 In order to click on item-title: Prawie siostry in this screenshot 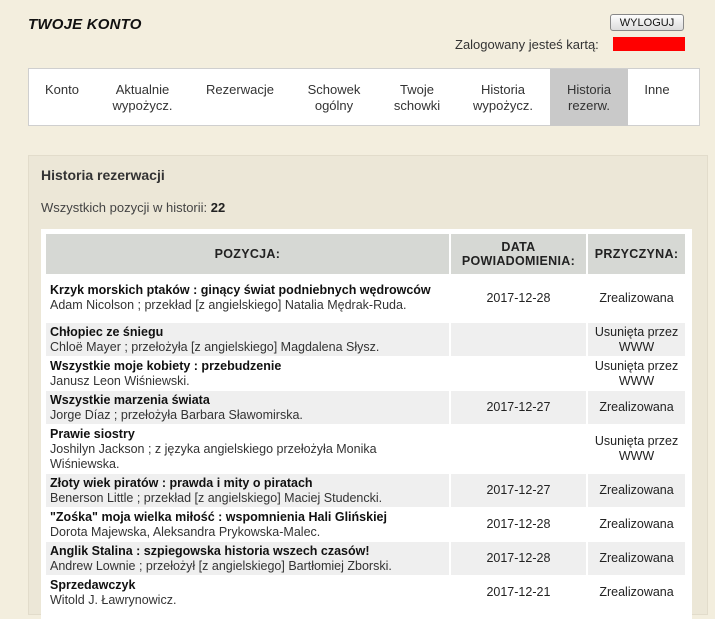, I will do `click(247, 434)`.